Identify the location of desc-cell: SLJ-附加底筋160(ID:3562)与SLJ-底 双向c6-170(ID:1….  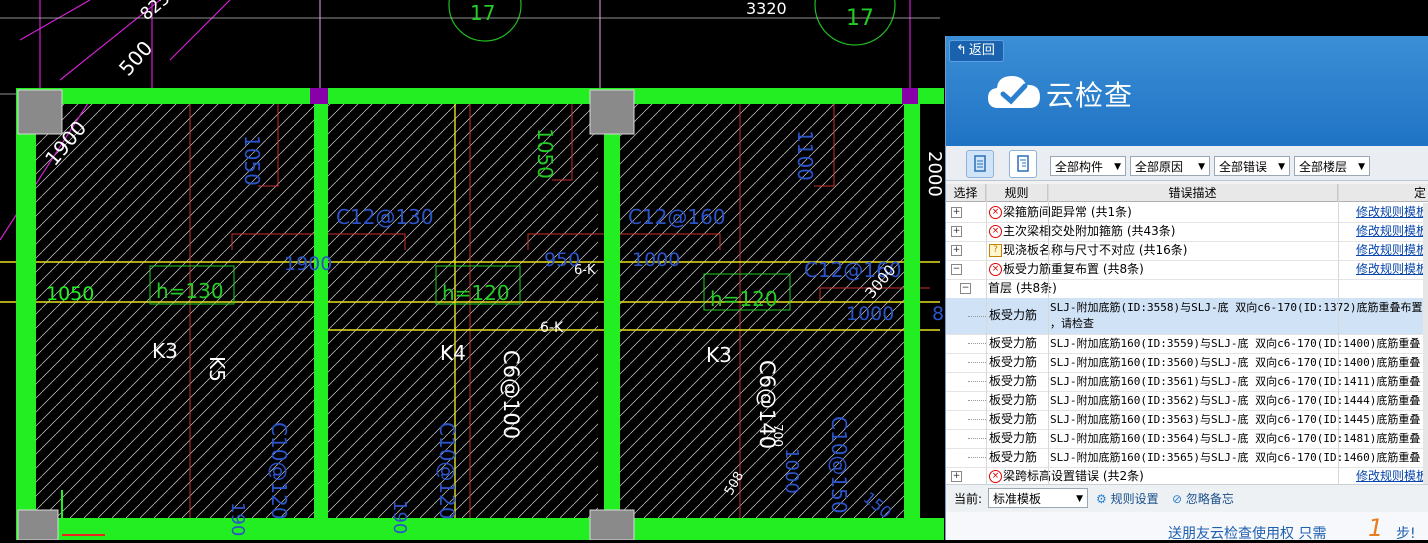
(1235, 400).